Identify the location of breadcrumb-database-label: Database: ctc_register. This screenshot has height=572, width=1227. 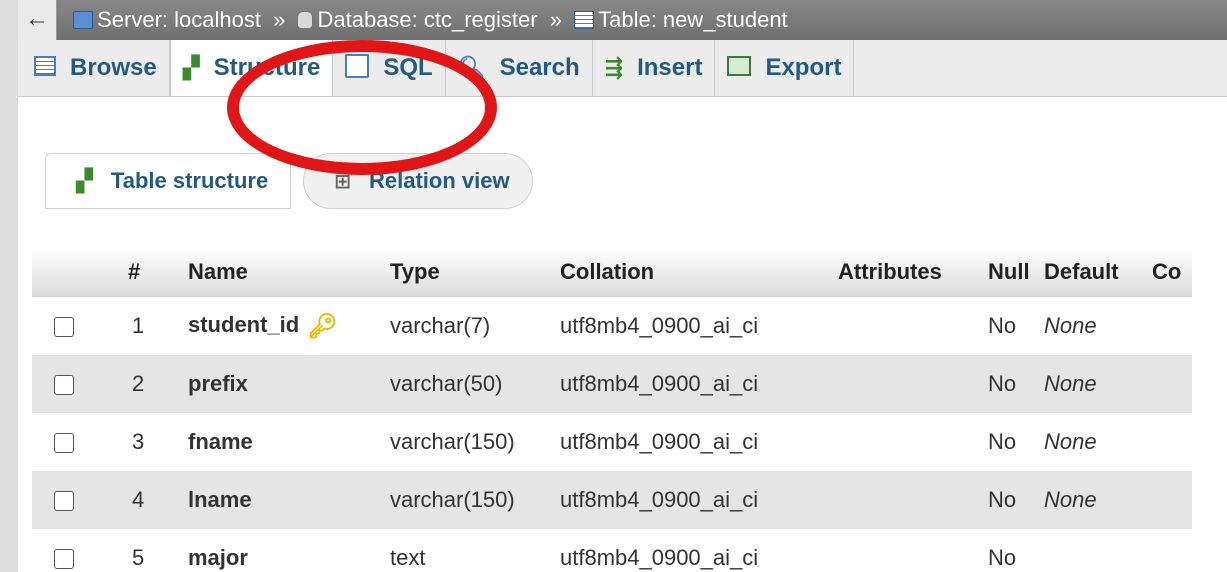
(427, 19).